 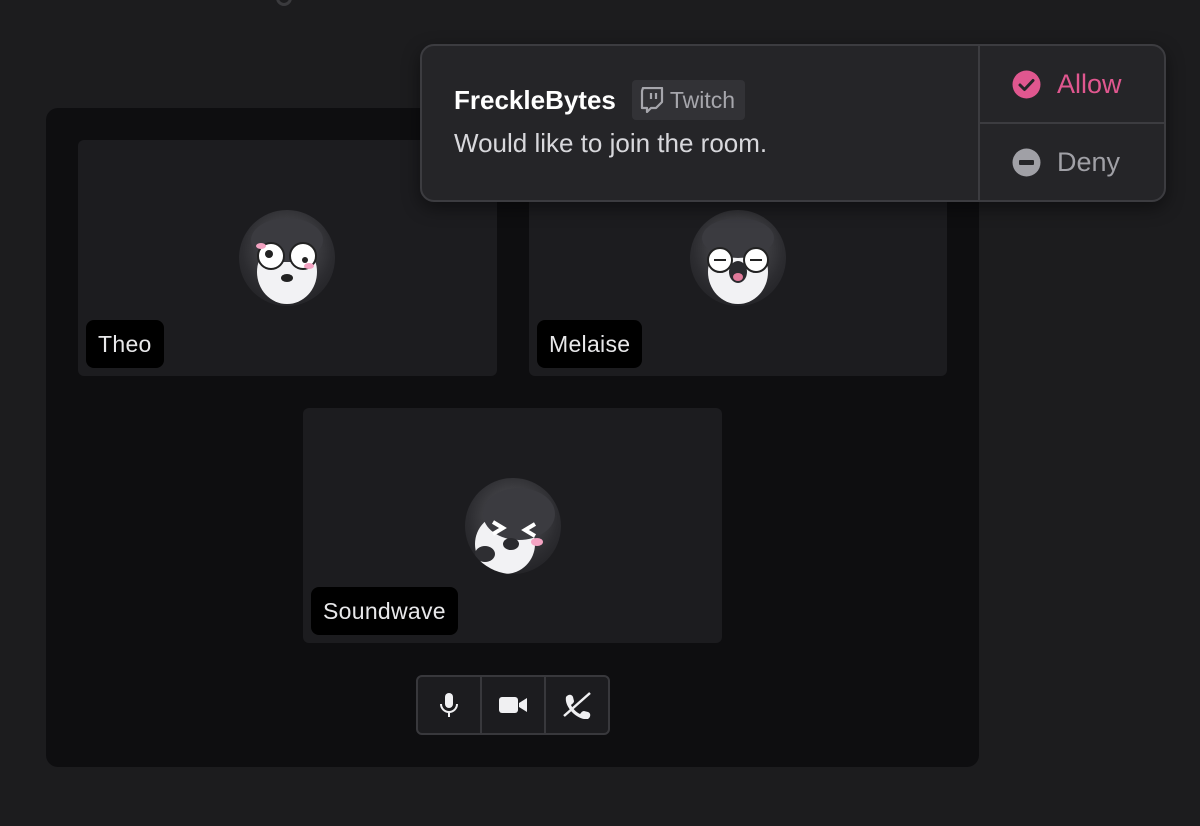 What do you see at coordinates (284, 3) in the screenshot?
I see `top-indicator` at bounding box center [284, 3].